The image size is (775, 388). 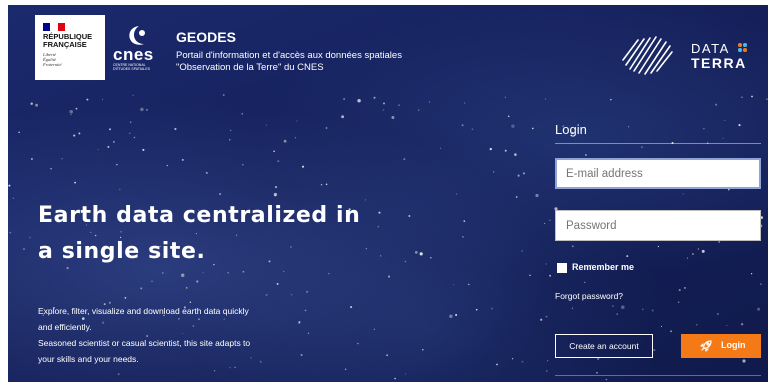 I want to click on forgot-password-link: Forgot password?, so click(x=589, y=296).